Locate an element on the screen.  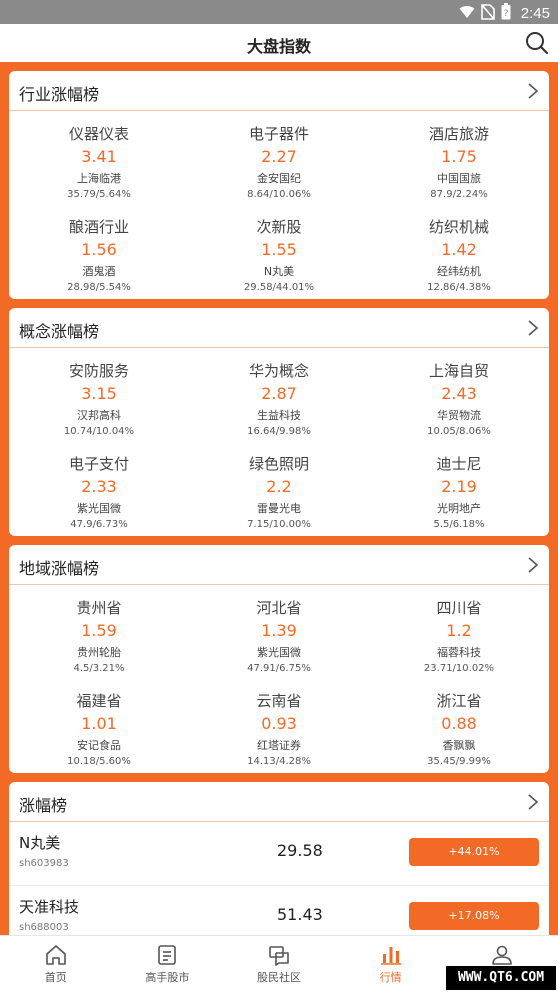
bar-chart-icon is located at coordinates (390, 956).